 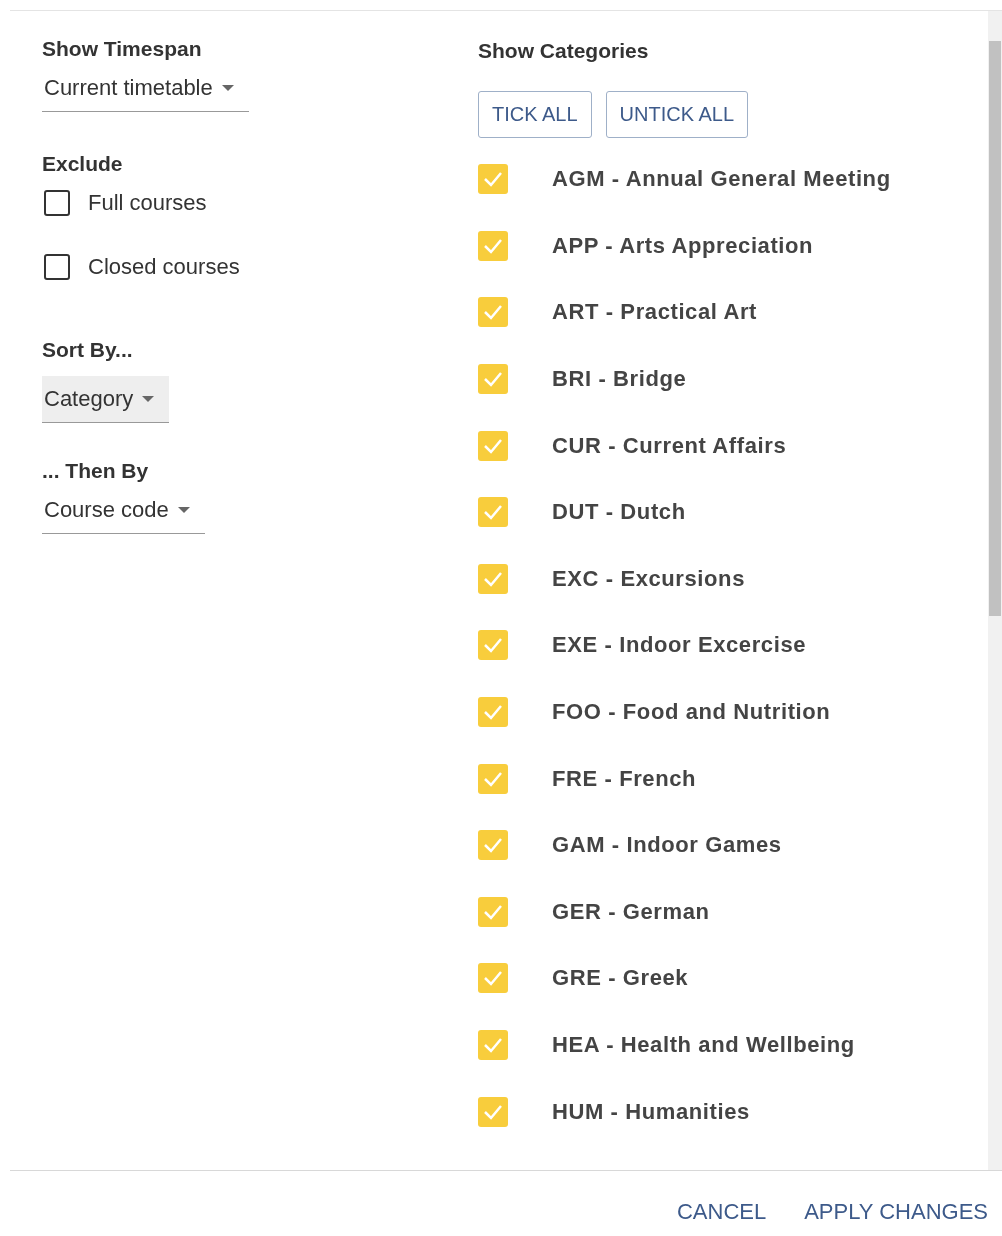 What do you see at coordinates (145, 88) in the screenshot?
I see `dropdown: Current timetable` at bounding box center [145, 88].